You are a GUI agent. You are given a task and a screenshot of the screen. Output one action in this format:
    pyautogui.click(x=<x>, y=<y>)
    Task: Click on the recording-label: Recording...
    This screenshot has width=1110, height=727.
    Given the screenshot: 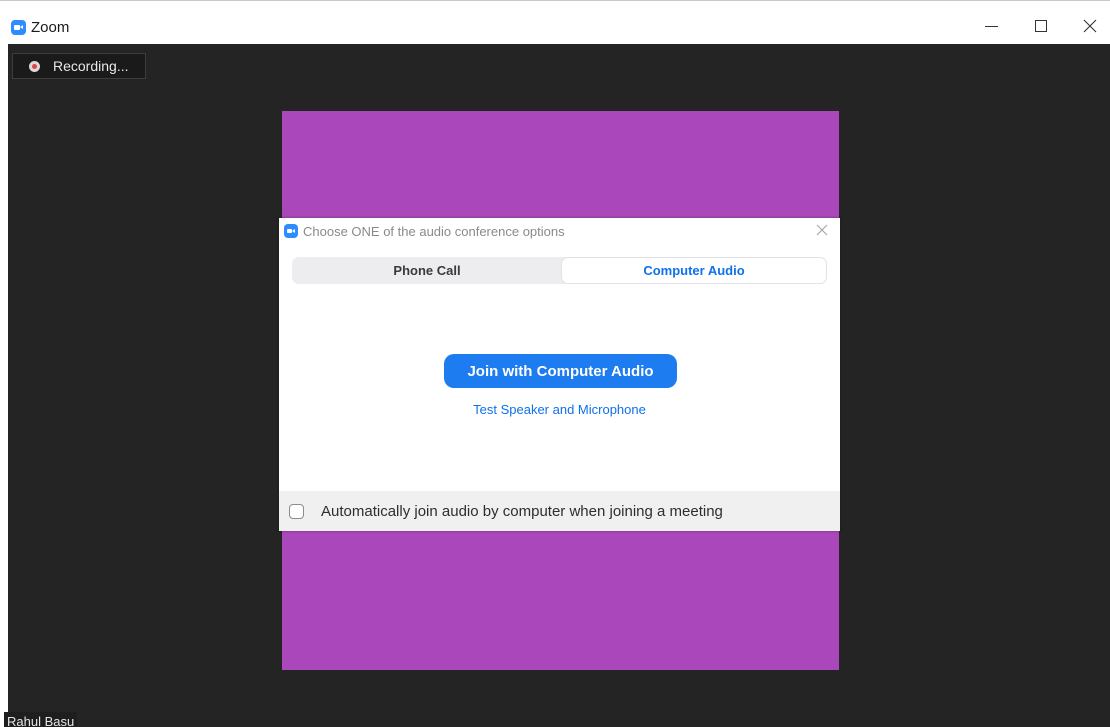 What is the action you would take?
    pyautogui.click(x=91, y=66)
    